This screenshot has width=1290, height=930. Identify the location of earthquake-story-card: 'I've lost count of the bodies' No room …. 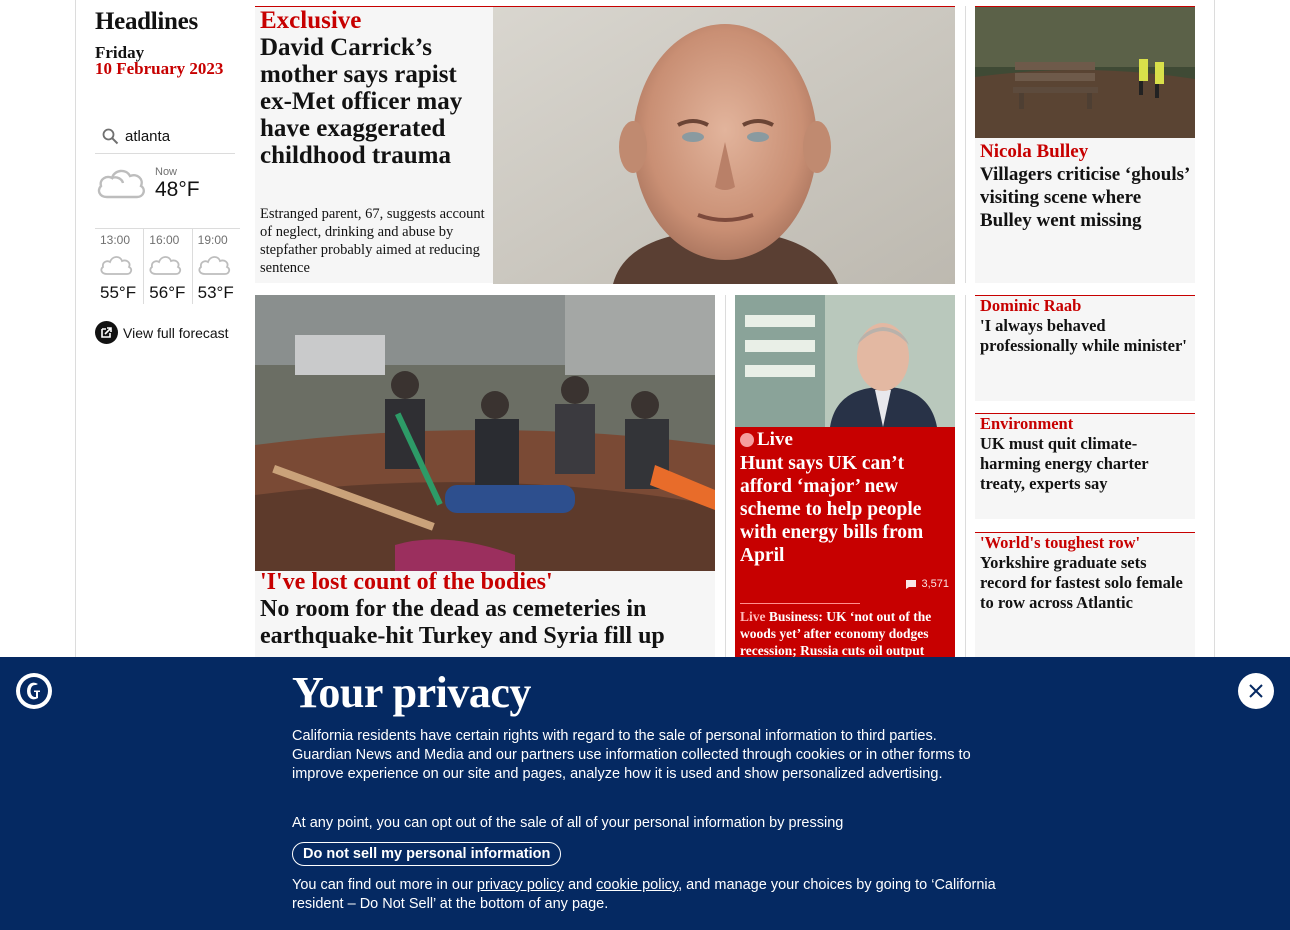
(485, 480).